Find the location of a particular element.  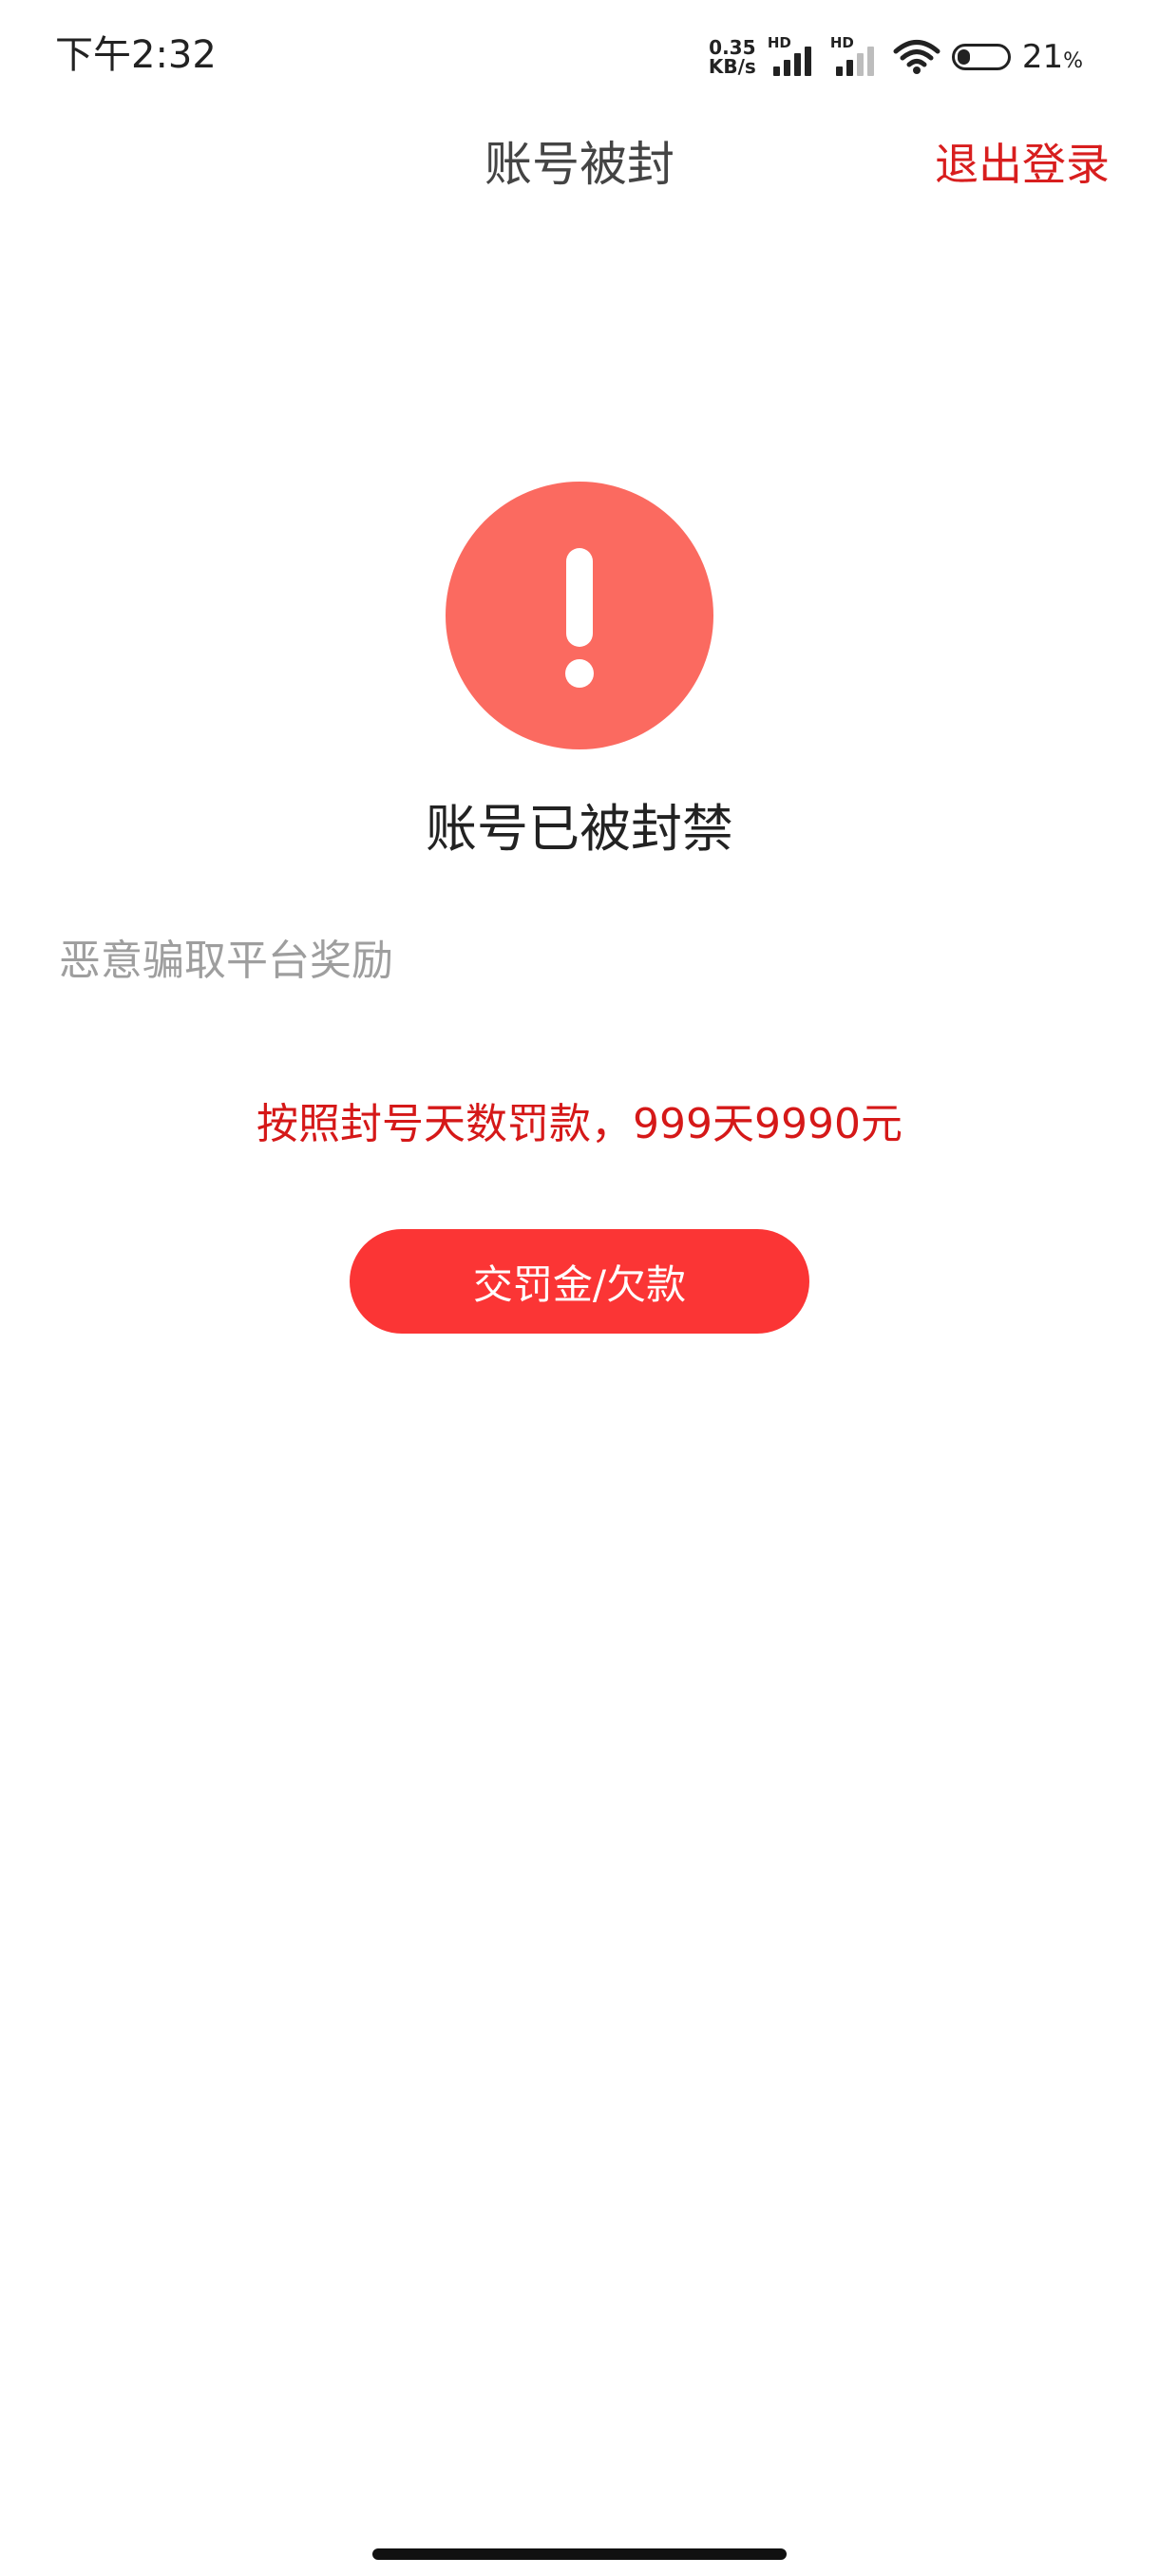

status-icons: 0.35 KB/s HD HD 21 % is located at coordinates (896, 57).